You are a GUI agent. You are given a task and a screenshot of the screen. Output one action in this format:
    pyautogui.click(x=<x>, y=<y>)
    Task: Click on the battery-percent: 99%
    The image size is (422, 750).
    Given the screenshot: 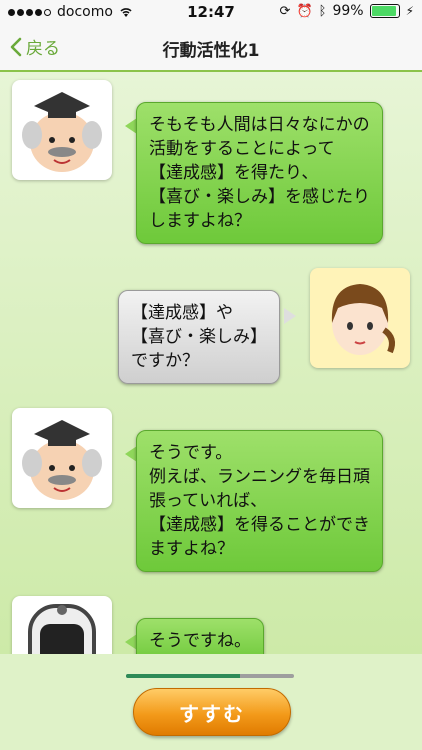 What is the action you would take?
    pyautogui.click(x=348, y=11)
    